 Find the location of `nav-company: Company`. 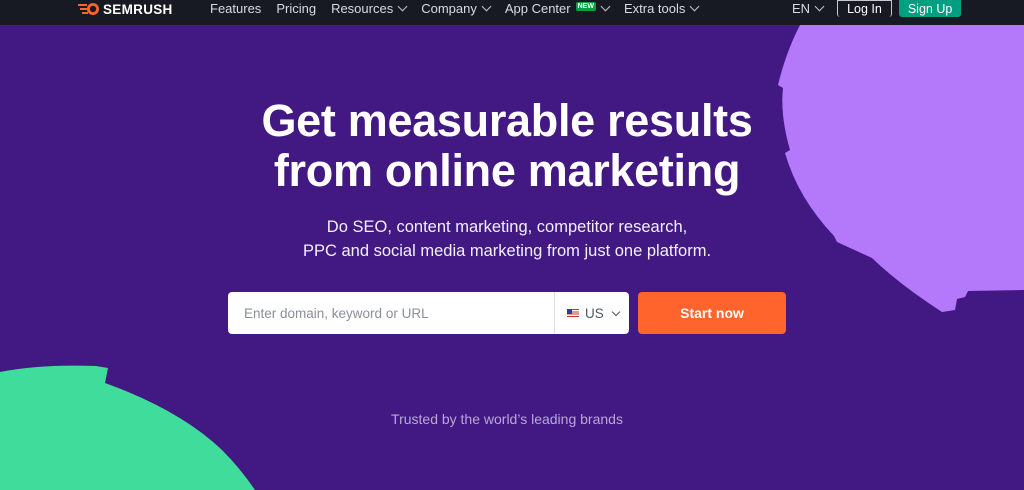

nav-company: Company is located at coordinates (456, 8).